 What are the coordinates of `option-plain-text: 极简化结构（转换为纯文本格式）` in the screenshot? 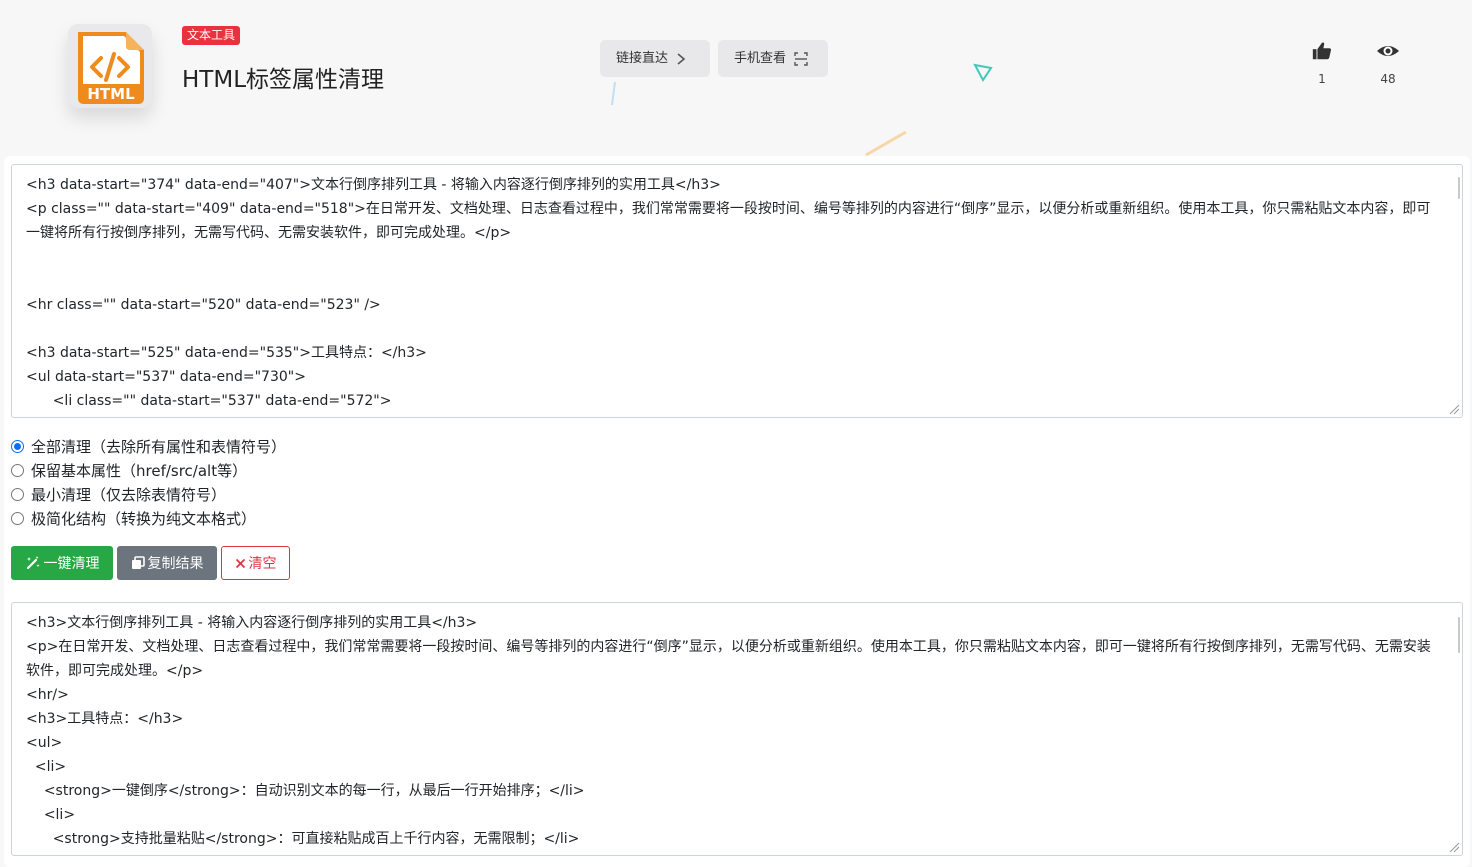 It's located at (148, 518).